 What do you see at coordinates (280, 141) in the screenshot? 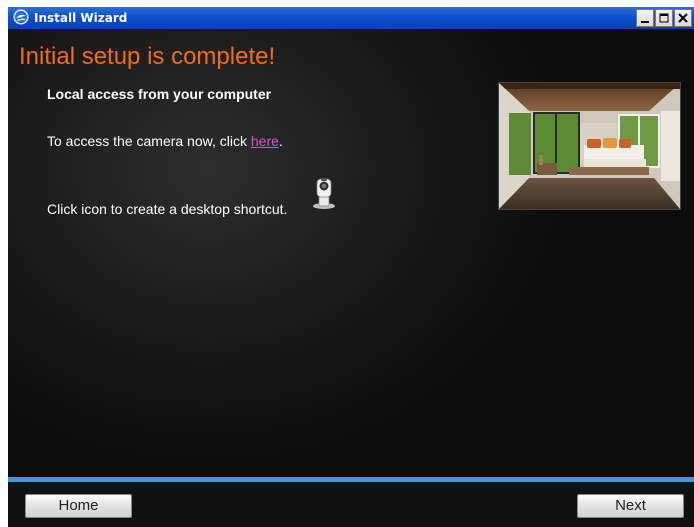
I see `access-text-end: .` at bounding box center [280, 141].